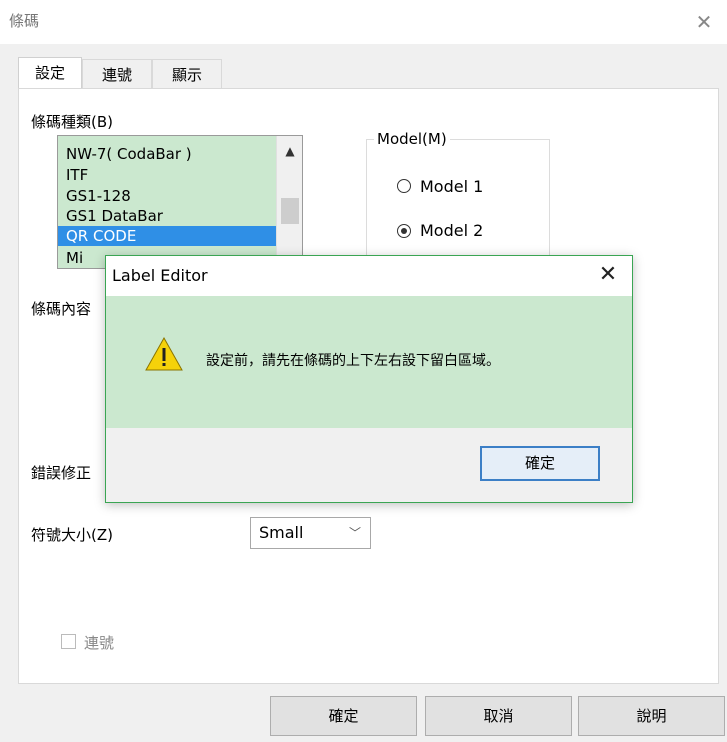  Describe the element at coordinates (451, 230) in the screenshot. I see `model-2-label: Model 2` at that location.